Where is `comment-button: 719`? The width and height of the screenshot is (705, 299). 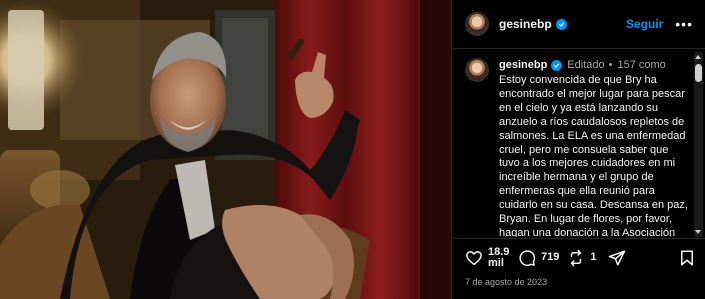 comment-button: 719 is located at coordinates (538, 258).